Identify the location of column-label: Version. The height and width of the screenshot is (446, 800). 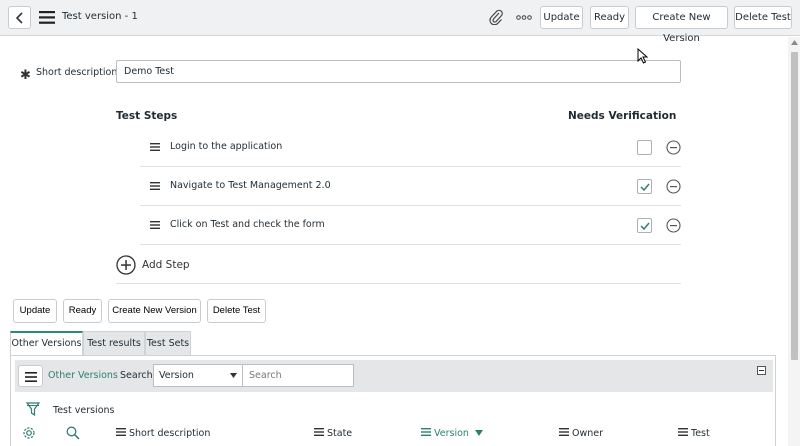
(451, 433).